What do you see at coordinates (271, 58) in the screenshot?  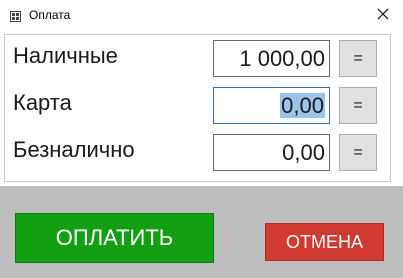 I see `cash-amount-input: 1 000,00` at bounding box center [271, 58].